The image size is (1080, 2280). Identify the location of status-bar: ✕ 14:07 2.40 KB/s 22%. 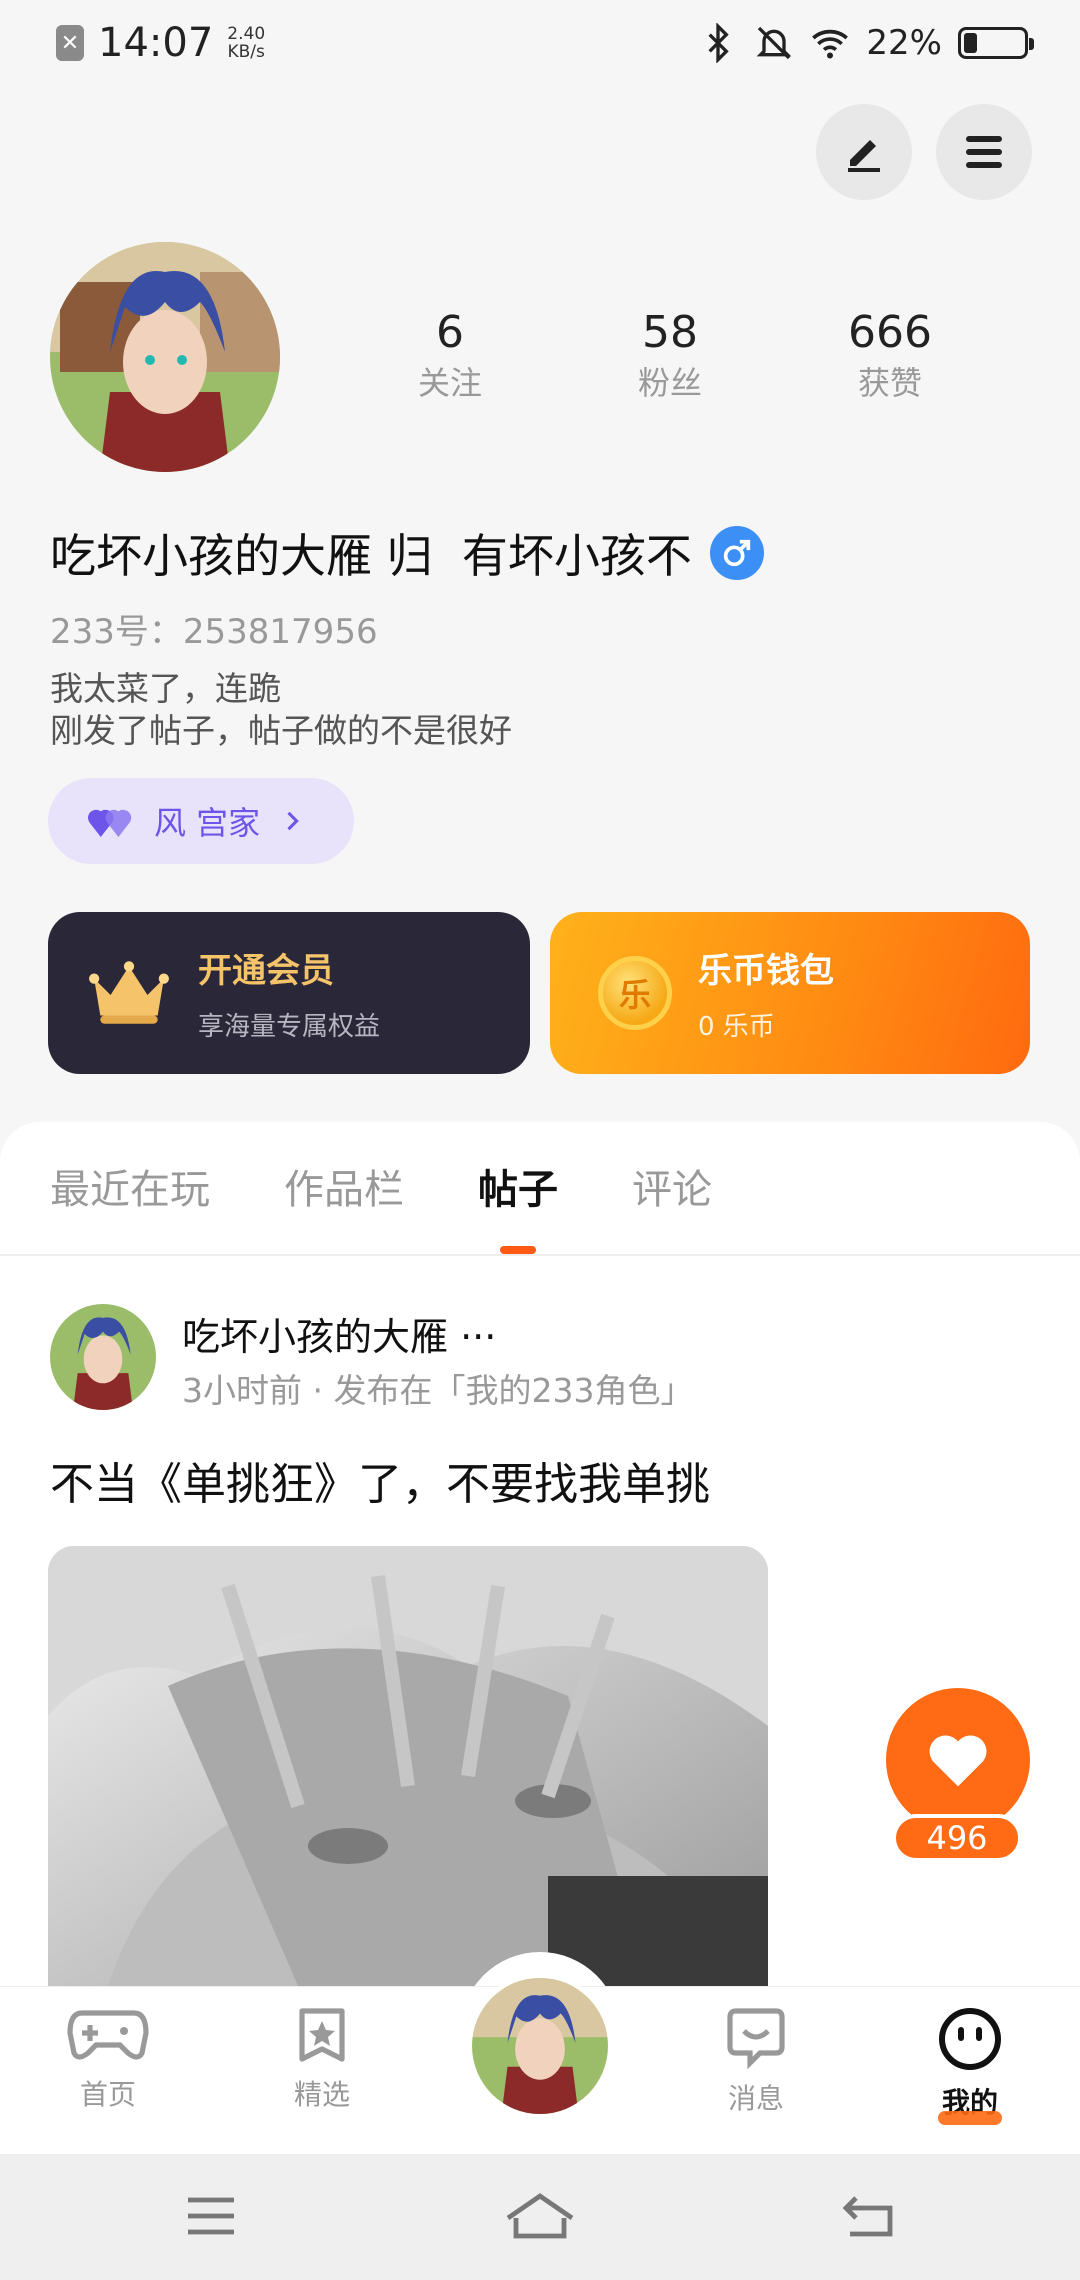
(540, 43).